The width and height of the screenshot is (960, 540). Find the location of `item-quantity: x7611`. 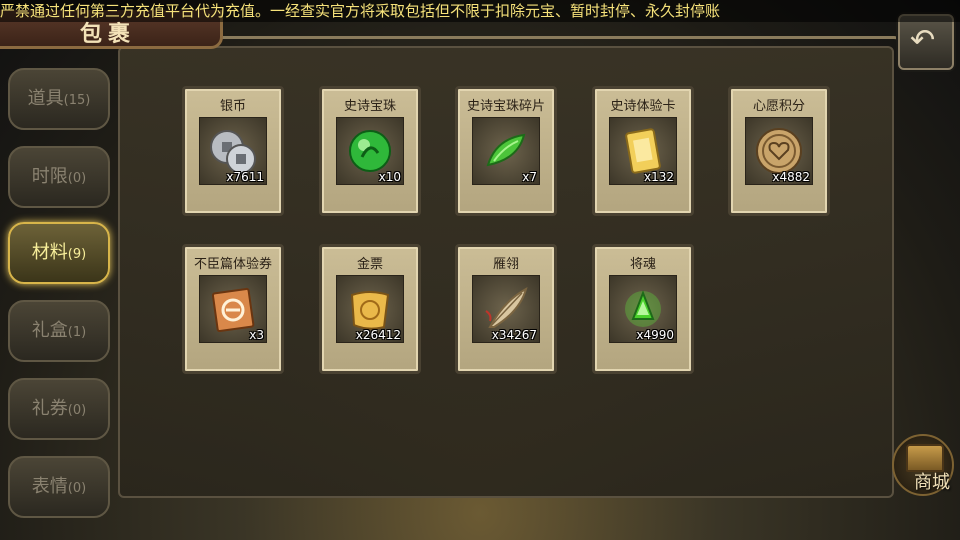

item-quantity: x7611 is located at coordinates (245, 177).